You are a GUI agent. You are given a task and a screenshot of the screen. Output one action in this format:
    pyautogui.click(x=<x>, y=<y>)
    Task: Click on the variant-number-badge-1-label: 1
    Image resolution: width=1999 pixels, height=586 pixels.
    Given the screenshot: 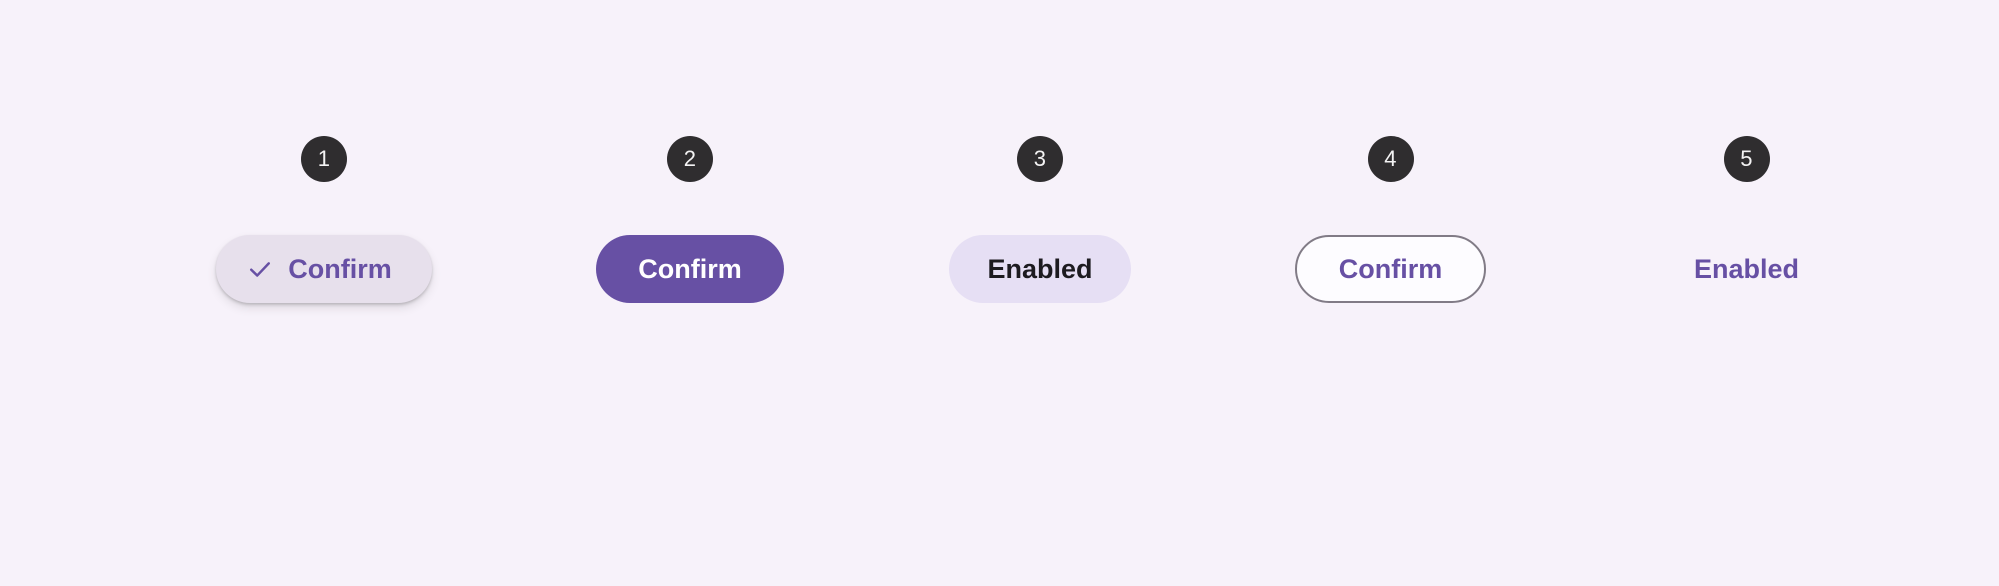 What is the action you would take?
    pyautogui.click(x=324, y=158)
    